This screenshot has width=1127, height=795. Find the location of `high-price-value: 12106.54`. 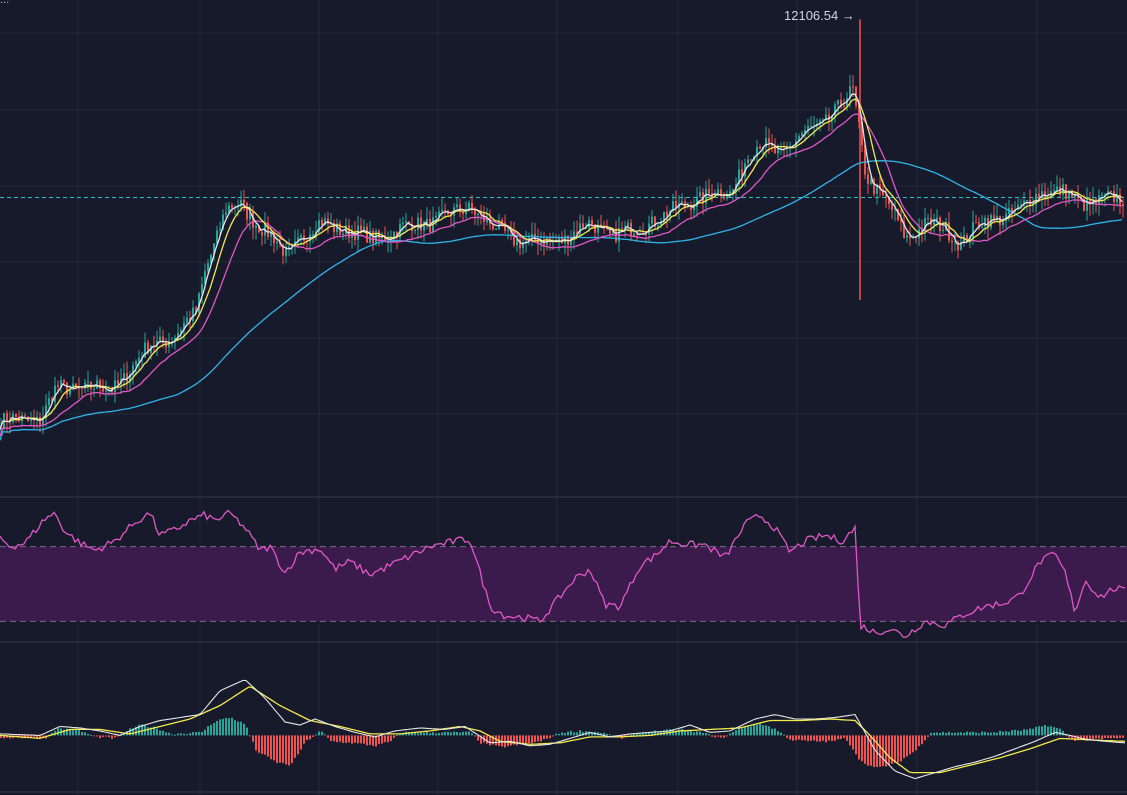

high-price-value: 12106.54 is located at coordinates (811, 15).